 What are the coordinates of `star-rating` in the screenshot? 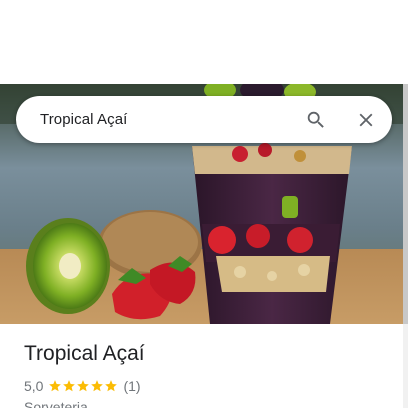 It's located at (83, 386).